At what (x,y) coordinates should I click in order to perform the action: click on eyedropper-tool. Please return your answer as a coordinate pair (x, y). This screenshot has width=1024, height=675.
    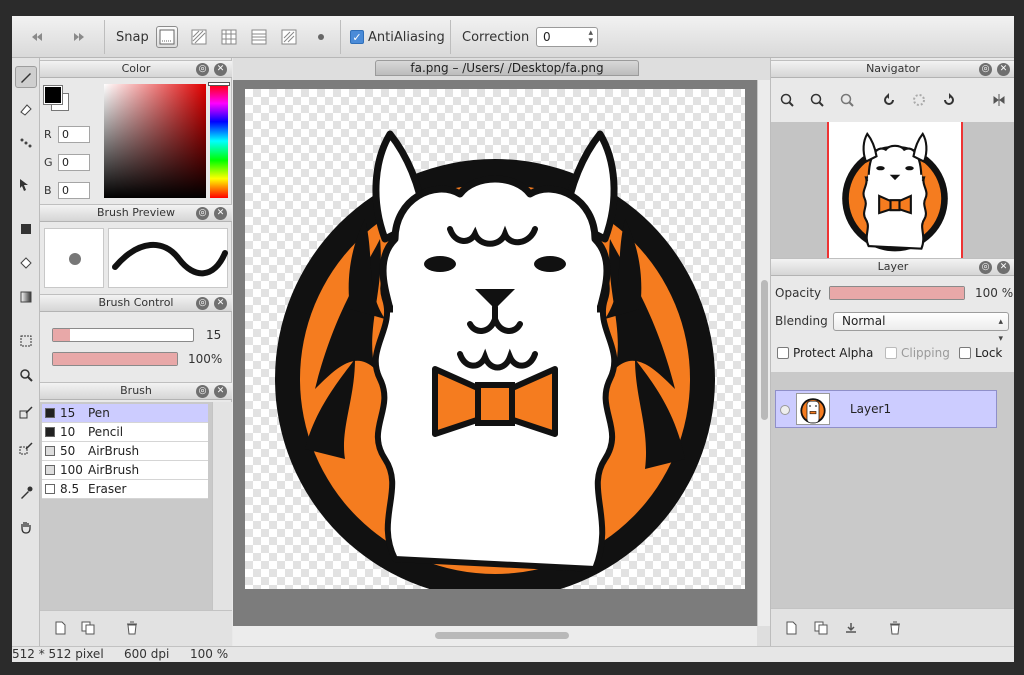
    Looking at the image, I should click on (26, 493).